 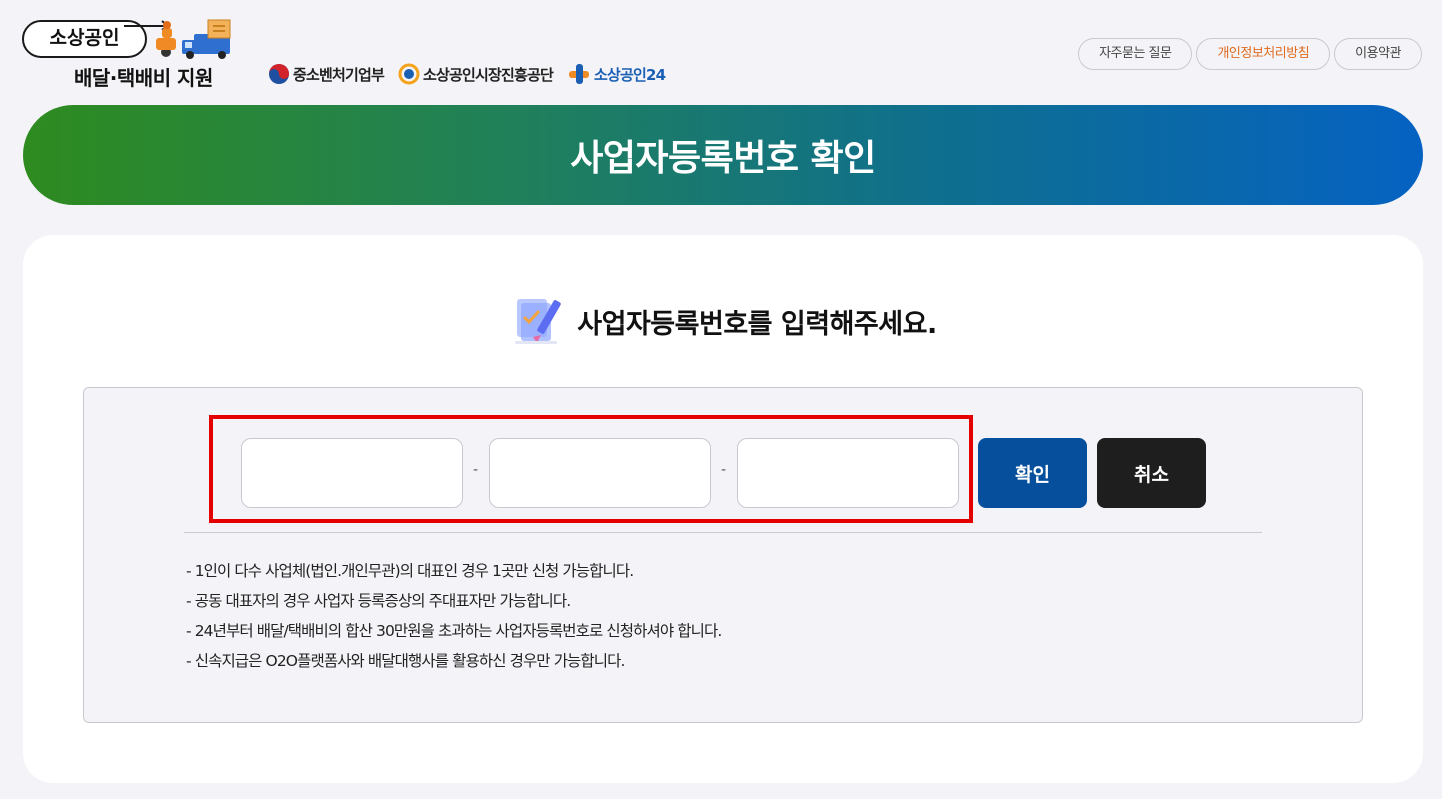 I want to click on cancel-button: 취소, so click(x=1151, y=473).